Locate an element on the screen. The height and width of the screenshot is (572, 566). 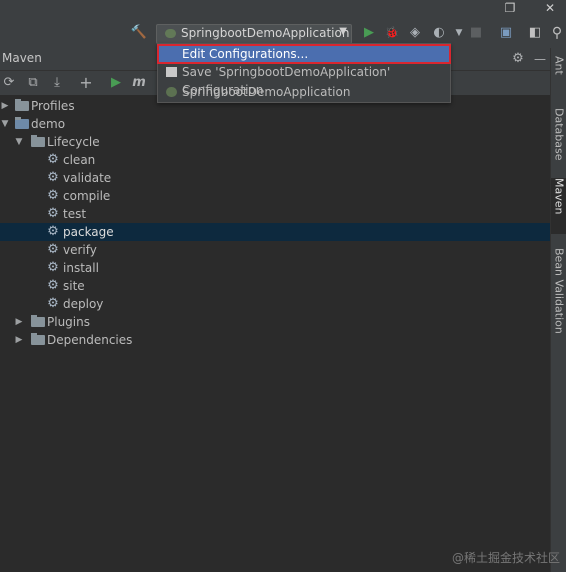
search-icon: ⚲ is located at coordinates (557, 33).